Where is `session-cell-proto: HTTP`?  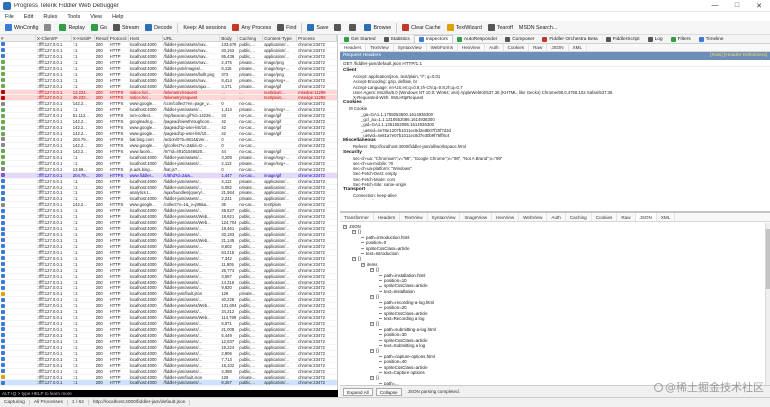 session-cell-proto: HTTP is located at coordinates (115, 300).